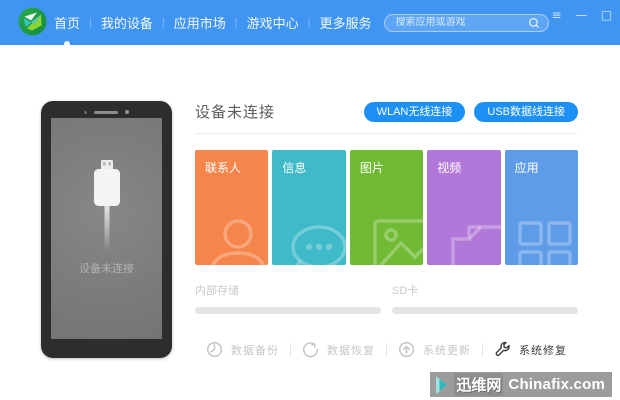  Describe the element at coordinates (294, 168) in the screenshot. I see `tile-label: 信息` at that location.